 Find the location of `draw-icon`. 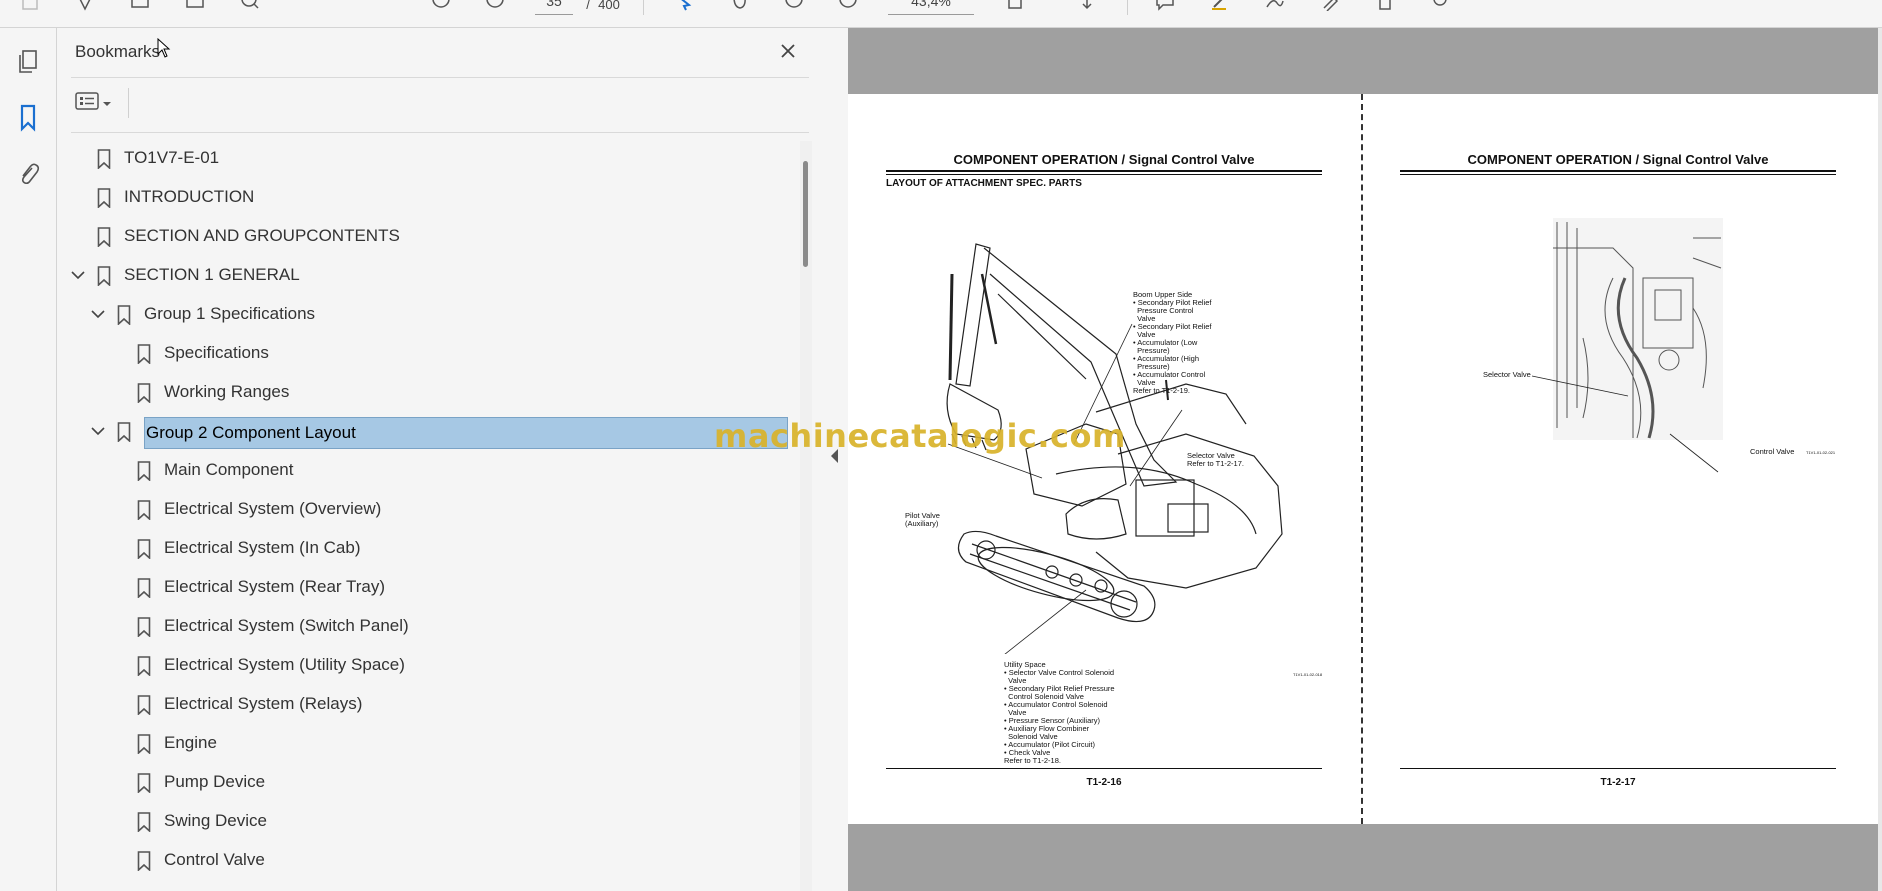

draw-icon is located at coordinates (1275, 7).